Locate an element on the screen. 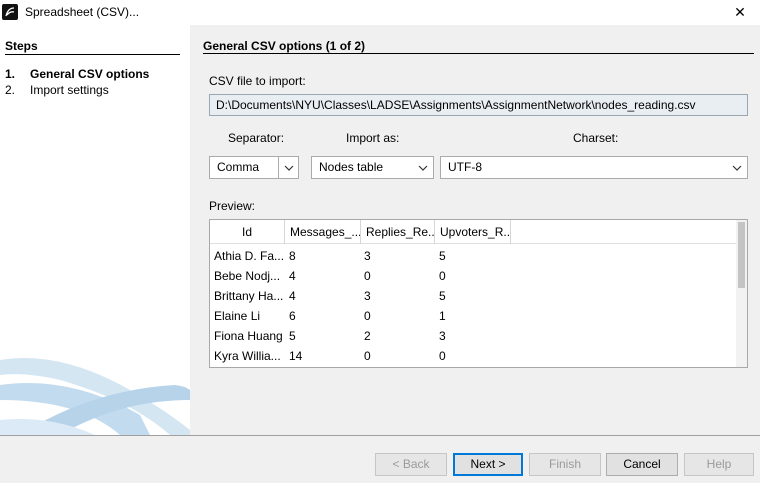 The width and height of the screenshot is (760, 483). help-button: Help is located at coordinates (719, 464).